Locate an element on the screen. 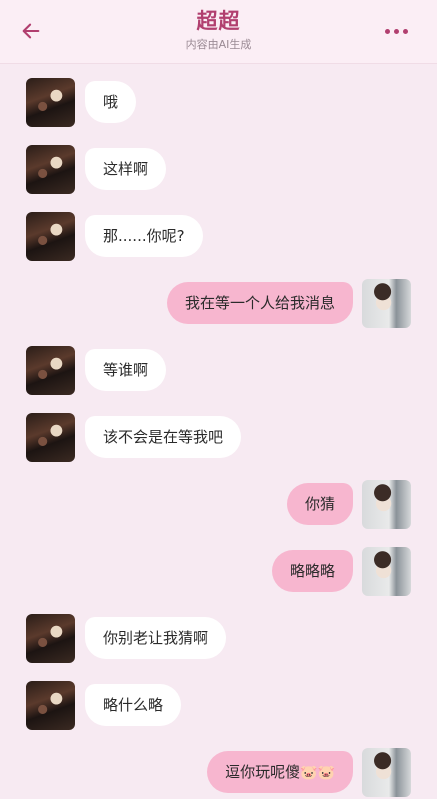 The width and height of the screenshot is (437, 799). title-block: 超超 内容由AI生成 is located at coordinates (218, 29).